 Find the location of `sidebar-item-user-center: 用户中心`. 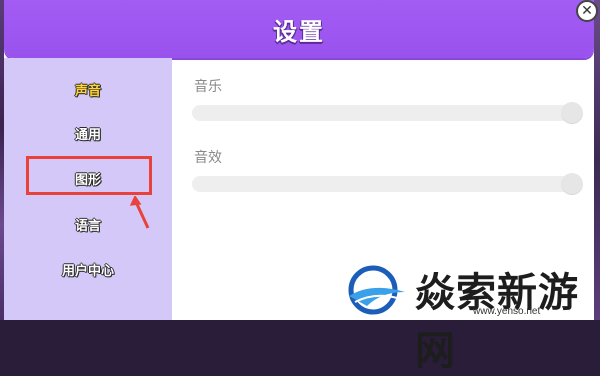

sidebar-item-user-center: 用户中心 is located at coordinates (88, 269).